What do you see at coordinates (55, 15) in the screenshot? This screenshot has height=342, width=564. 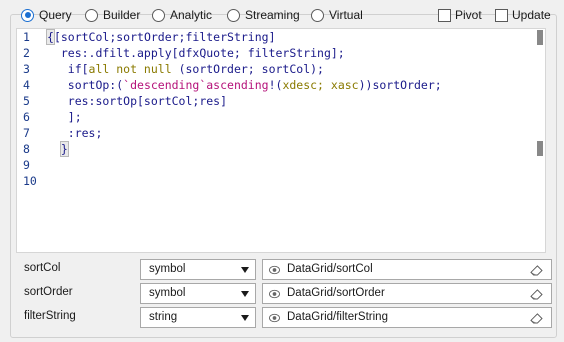 I see `radio-query-label: Query` at bounding box center [55, 15].